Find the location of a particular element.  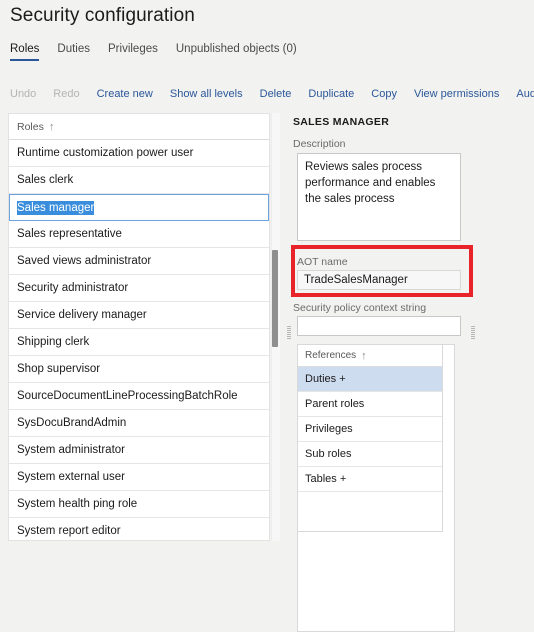

copy-button: Copy is located at coordinates (389, 94).